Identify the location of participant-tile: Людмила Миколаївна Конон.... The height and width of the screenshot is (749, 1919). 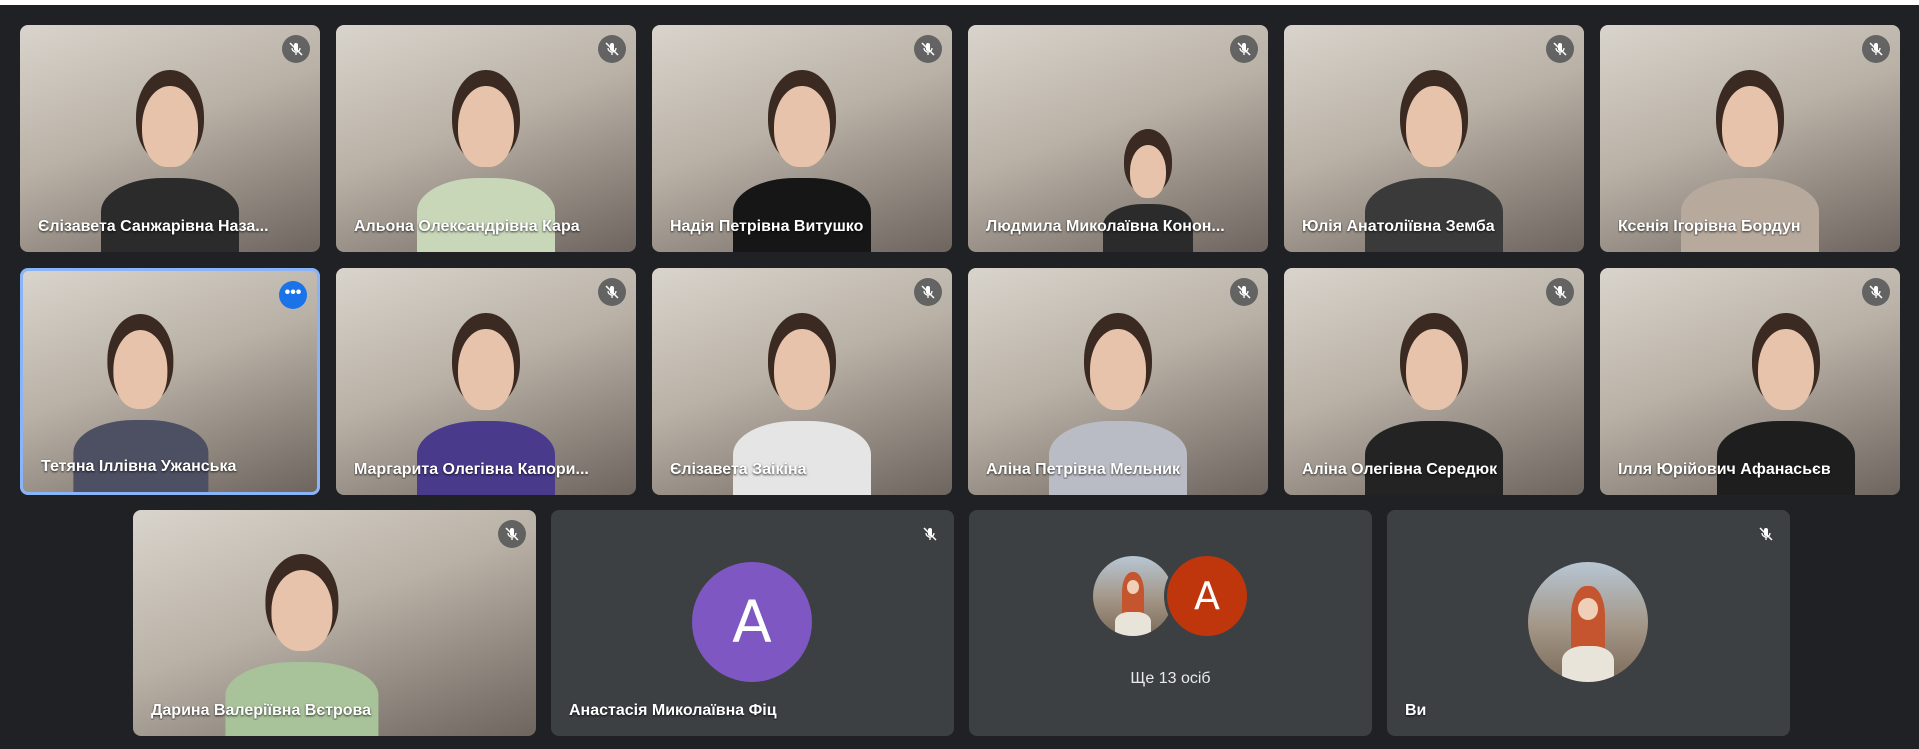
(1118, 138).